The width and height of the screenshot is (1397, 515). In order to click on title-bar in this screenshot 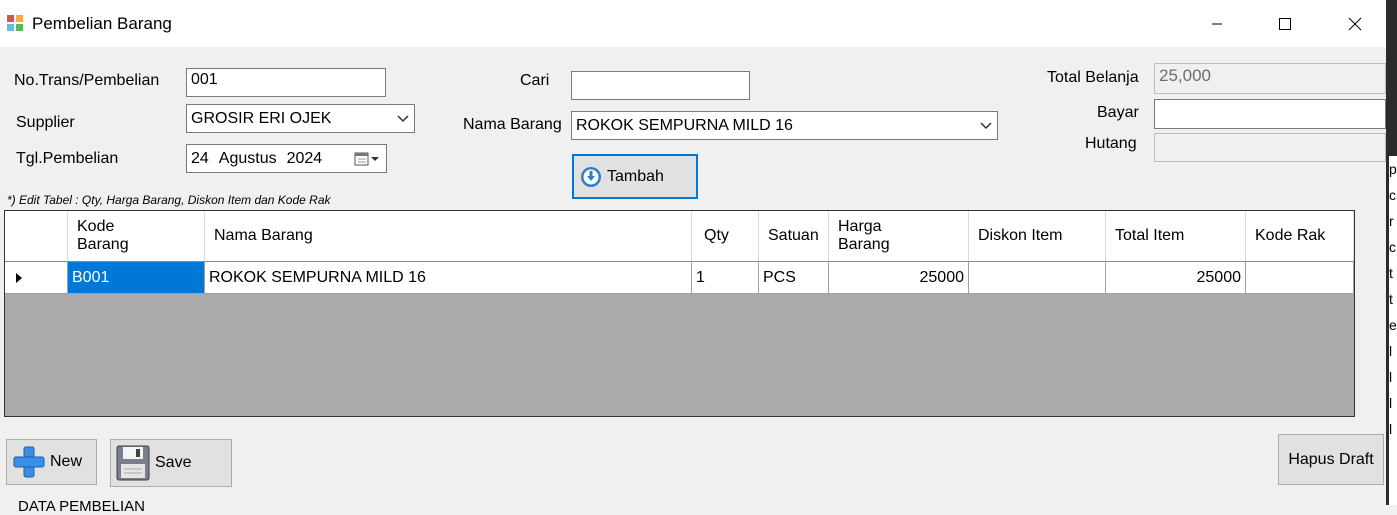, I will do `click(693, 23)`.